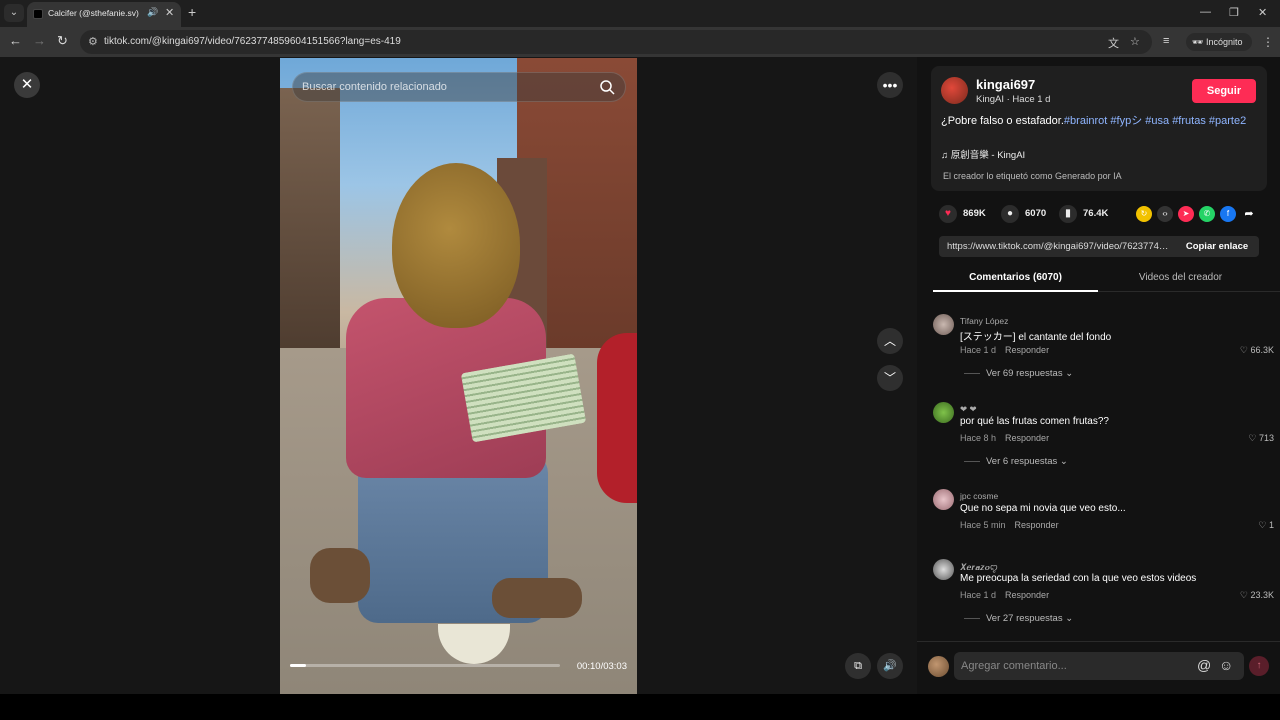 The image size is (1280, 720). What do you see at coordinates (1226, 665) in the screenshot?
I see `emoji-icon: ☺` at bounding box center [1226, 665].